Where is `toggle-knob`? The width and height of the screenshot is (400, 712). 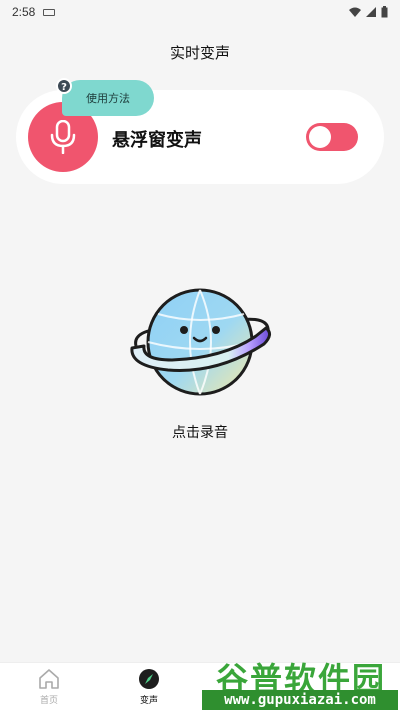 toggle-knob is located at coordinates (320, 137).